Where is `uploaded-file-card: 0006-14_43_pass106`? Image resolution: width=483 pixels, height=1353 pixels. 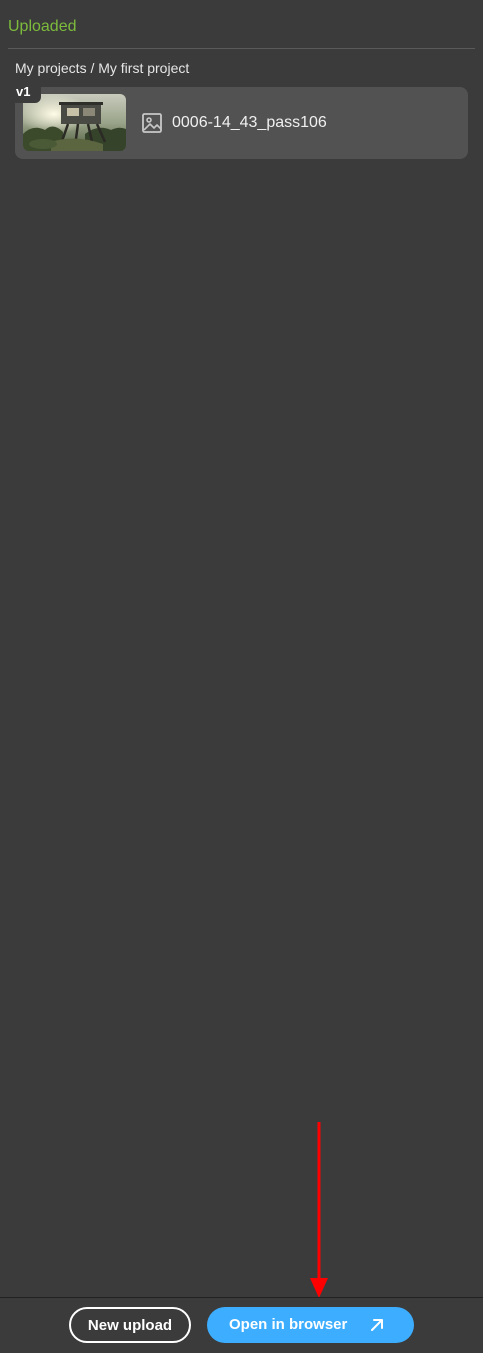
uploaded-file-card: 0006-14_43_pass106 is located at coordinates (241, 123).